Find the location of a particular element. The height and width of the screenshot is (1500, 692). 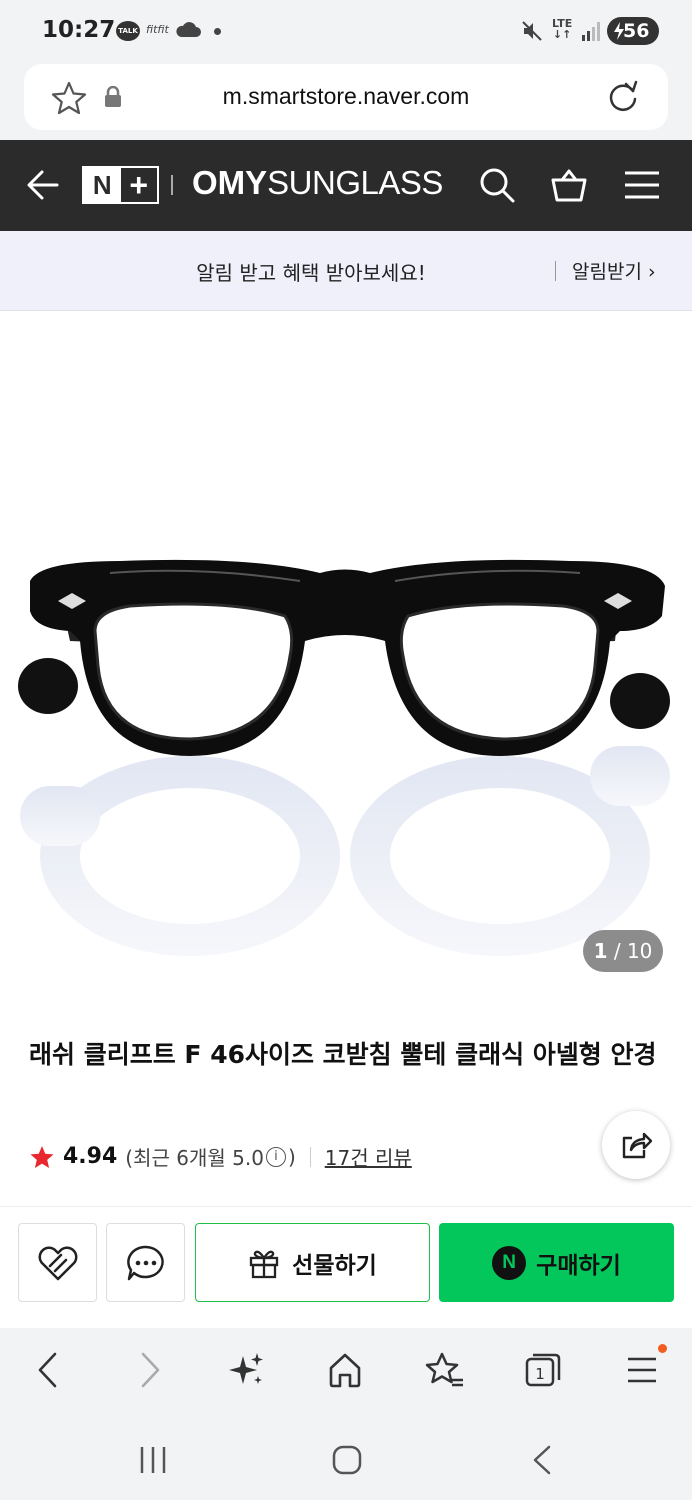

charging-icon is located at coordinates (619, 31).